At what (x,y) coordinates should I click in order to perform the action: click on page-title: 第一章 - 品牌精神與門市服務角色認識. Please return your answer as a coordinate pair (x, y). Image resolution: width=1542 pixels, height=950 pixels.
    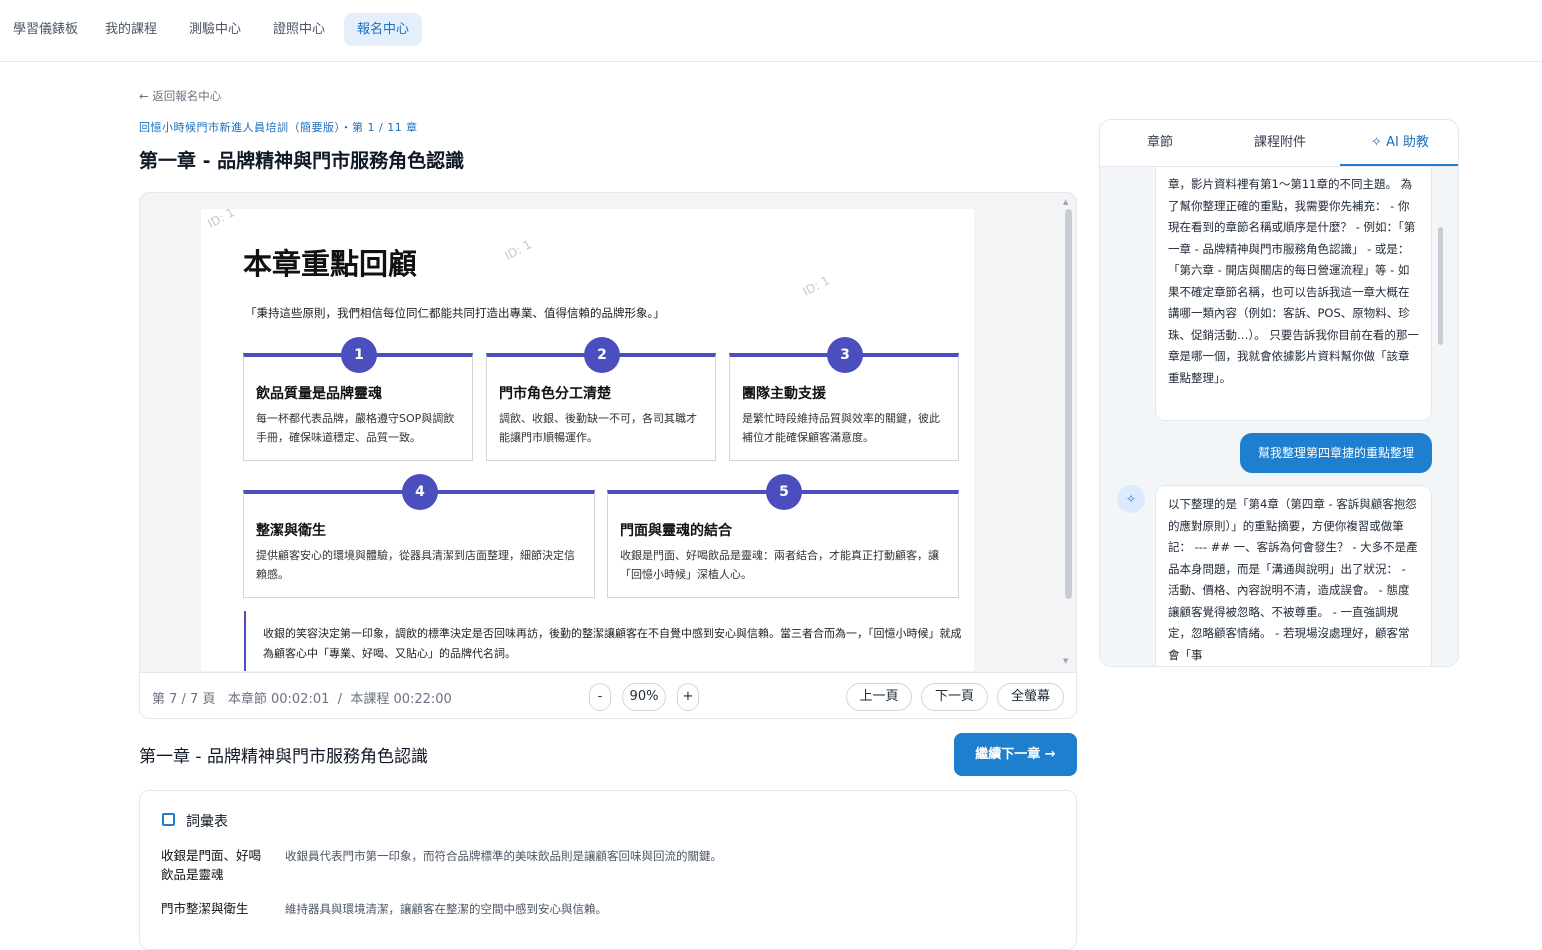
    Looking at the image, I should click on (302, 161).